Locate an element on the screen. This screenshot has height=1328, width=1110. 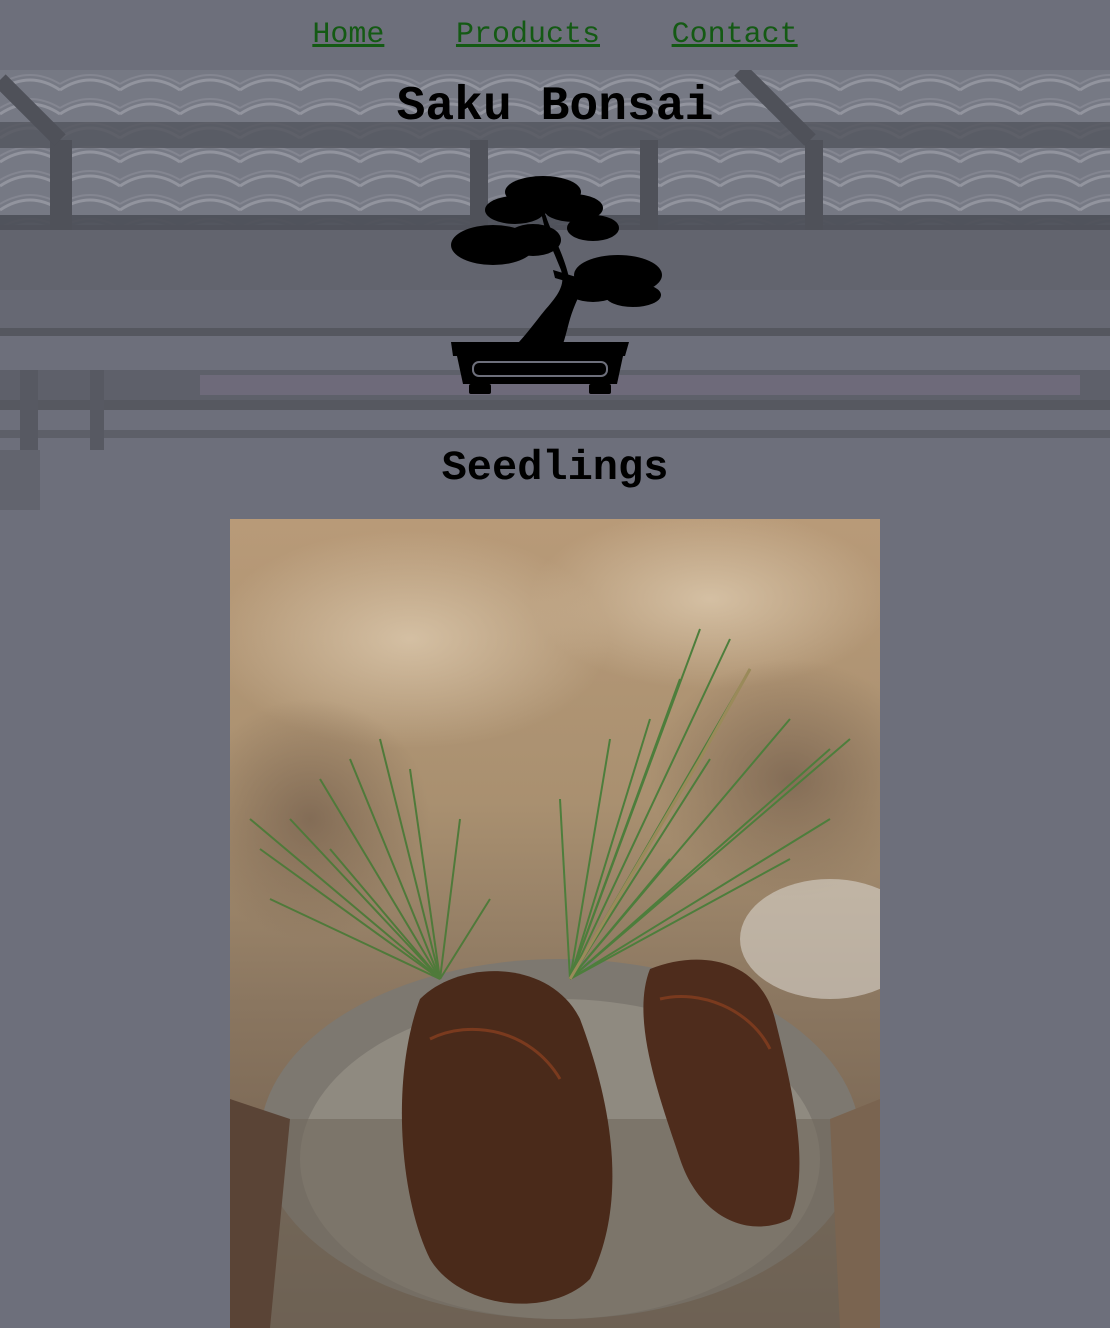
main-nav: Home Products Contact is located at coordinates (555, 35).